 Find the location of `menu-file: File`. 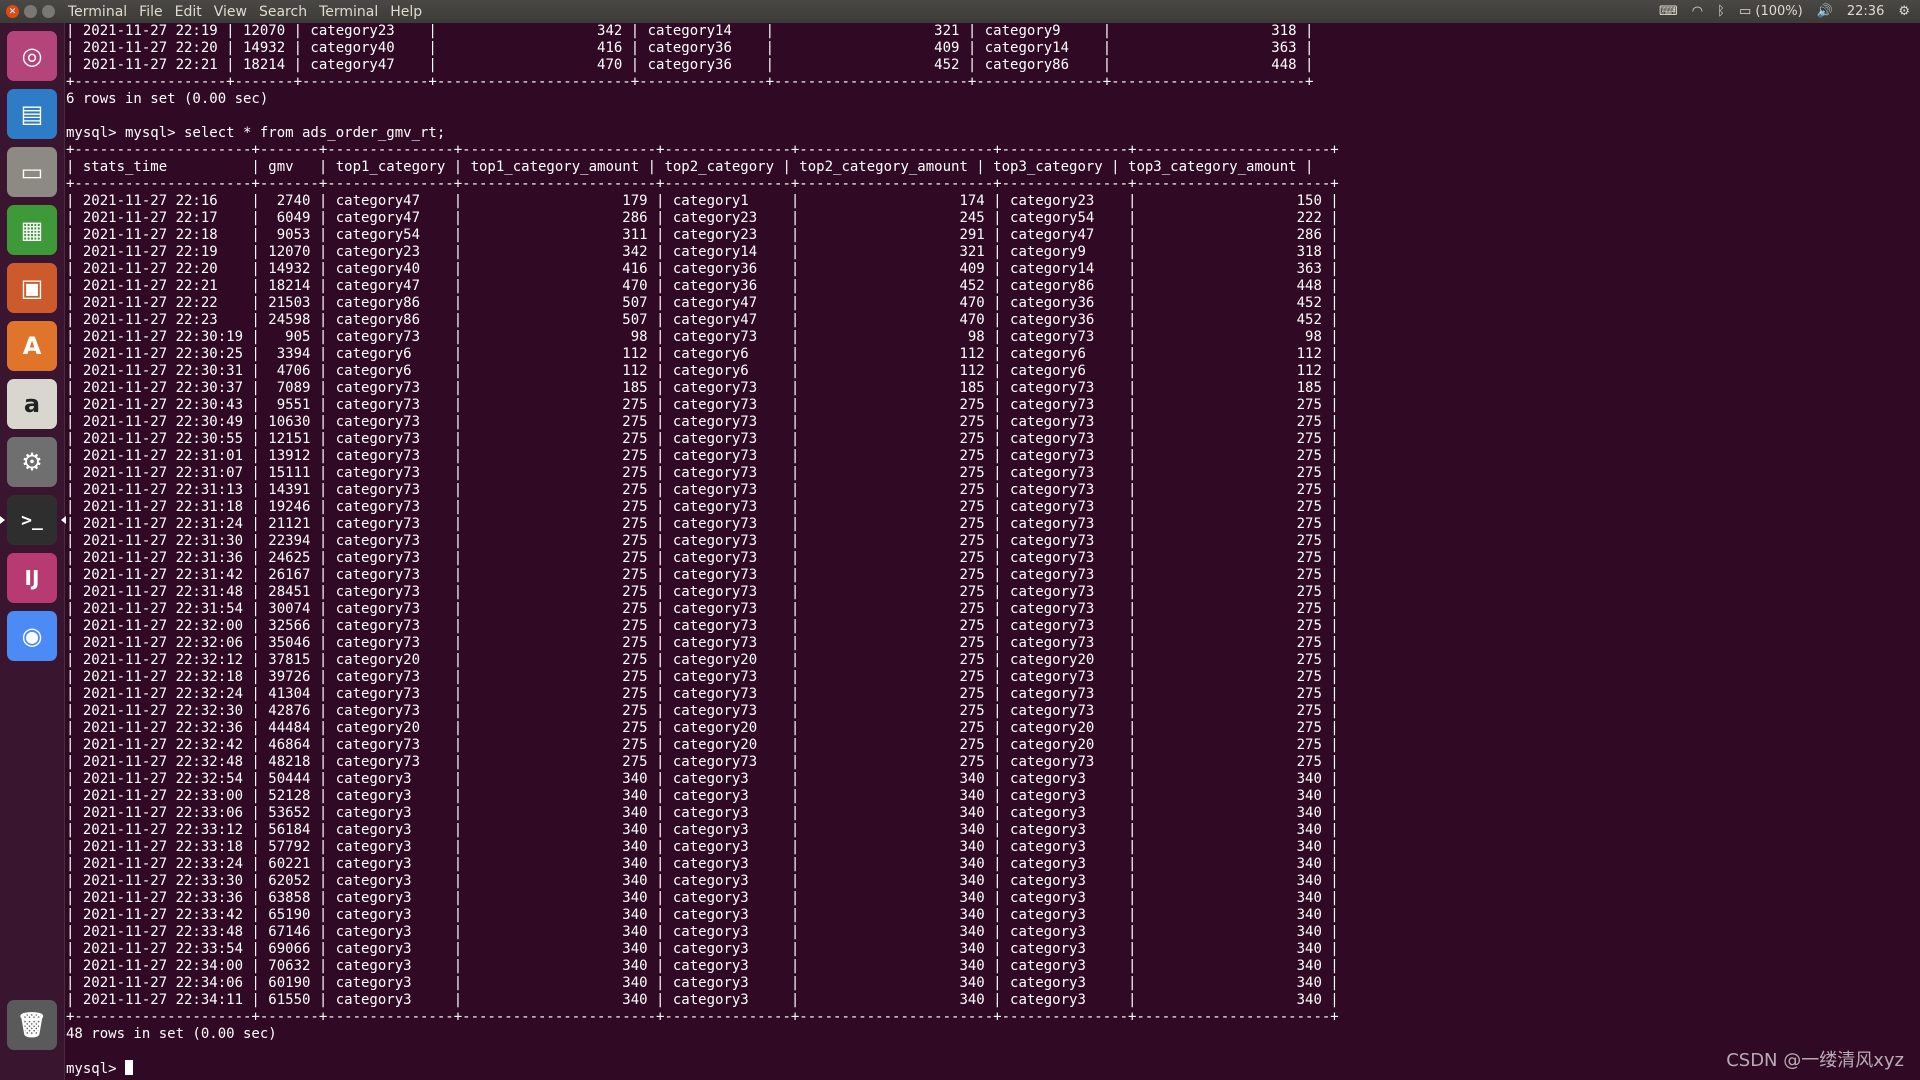

menu-file: File is located at coordinates (150, 12).